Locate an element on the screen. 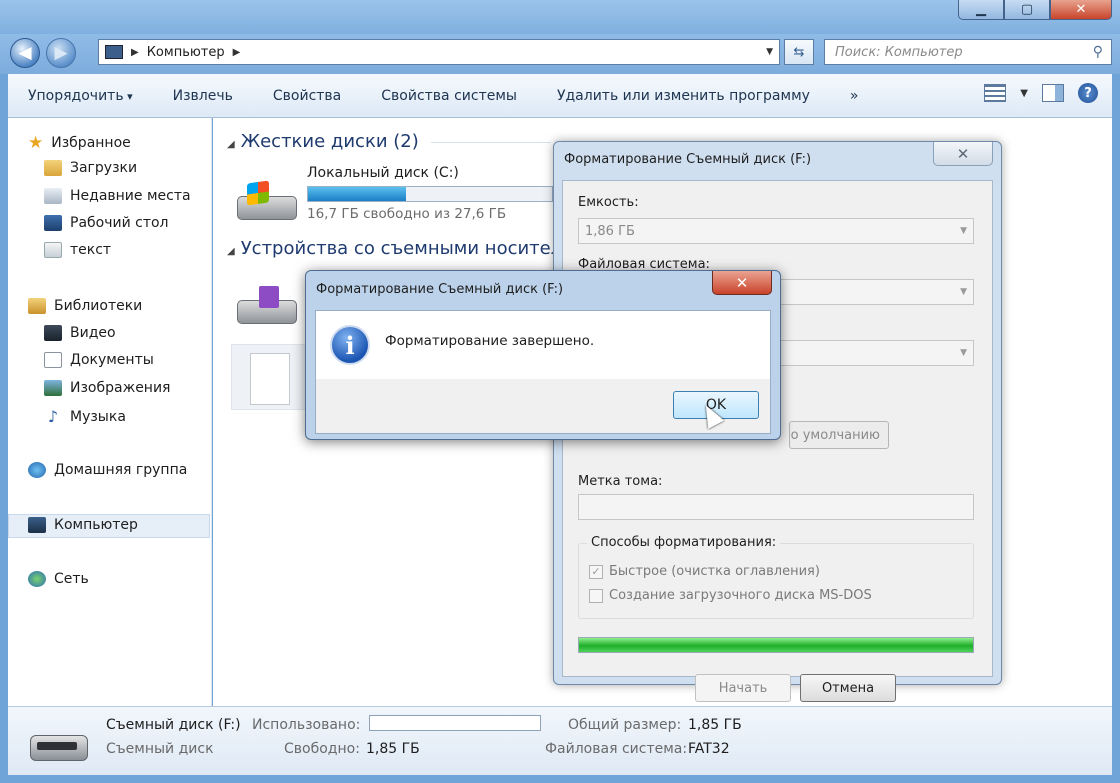  quick-format-checkbox: ✓ Быстрое (очистка оглавления) is located at coordinates (704, 571).